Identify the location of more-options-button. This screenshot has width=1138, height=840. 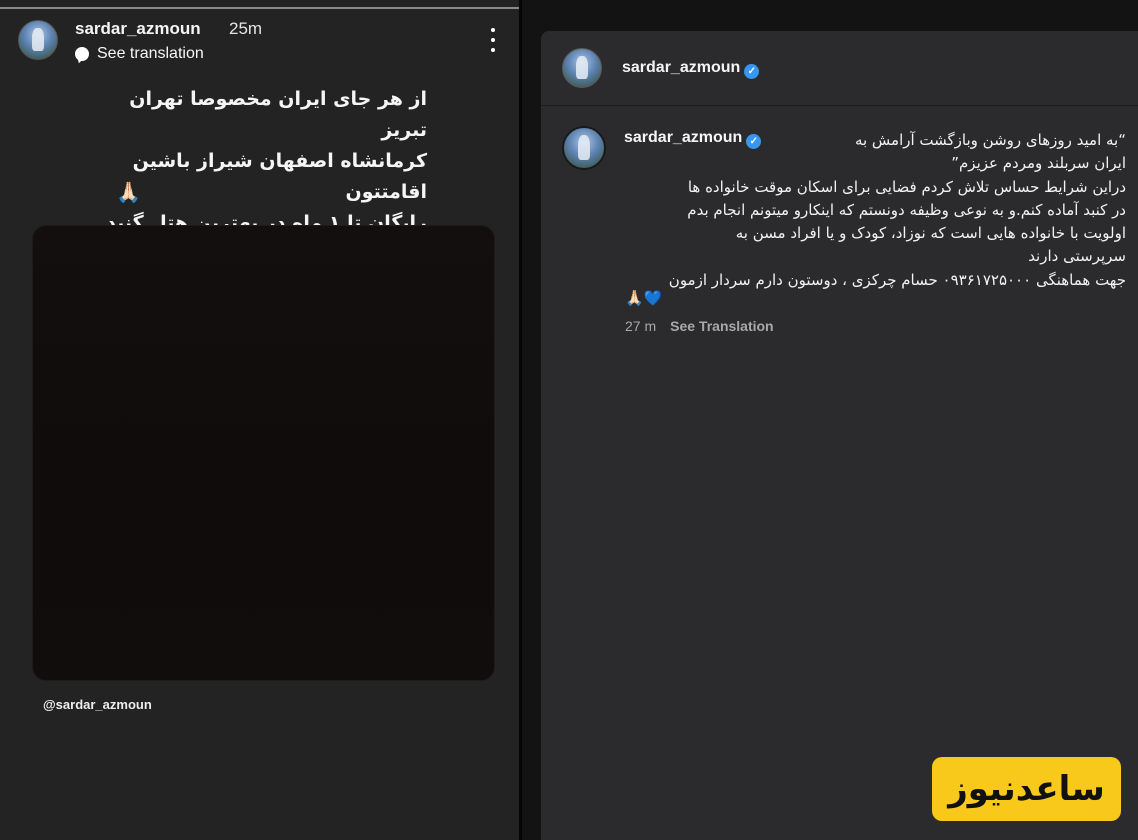
(493, 40).